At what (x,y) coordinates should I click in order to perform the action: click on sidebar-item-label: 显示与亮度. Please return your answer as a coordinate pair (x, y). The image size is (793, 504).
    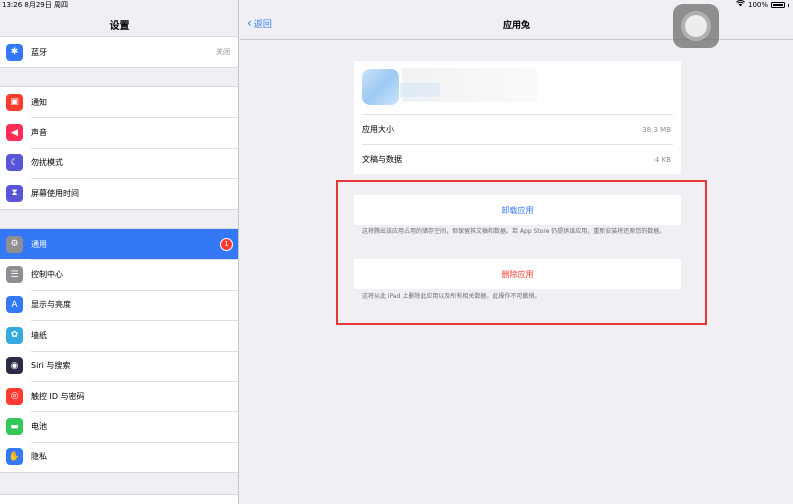
    Looking at the image, I should click on (51, 305).